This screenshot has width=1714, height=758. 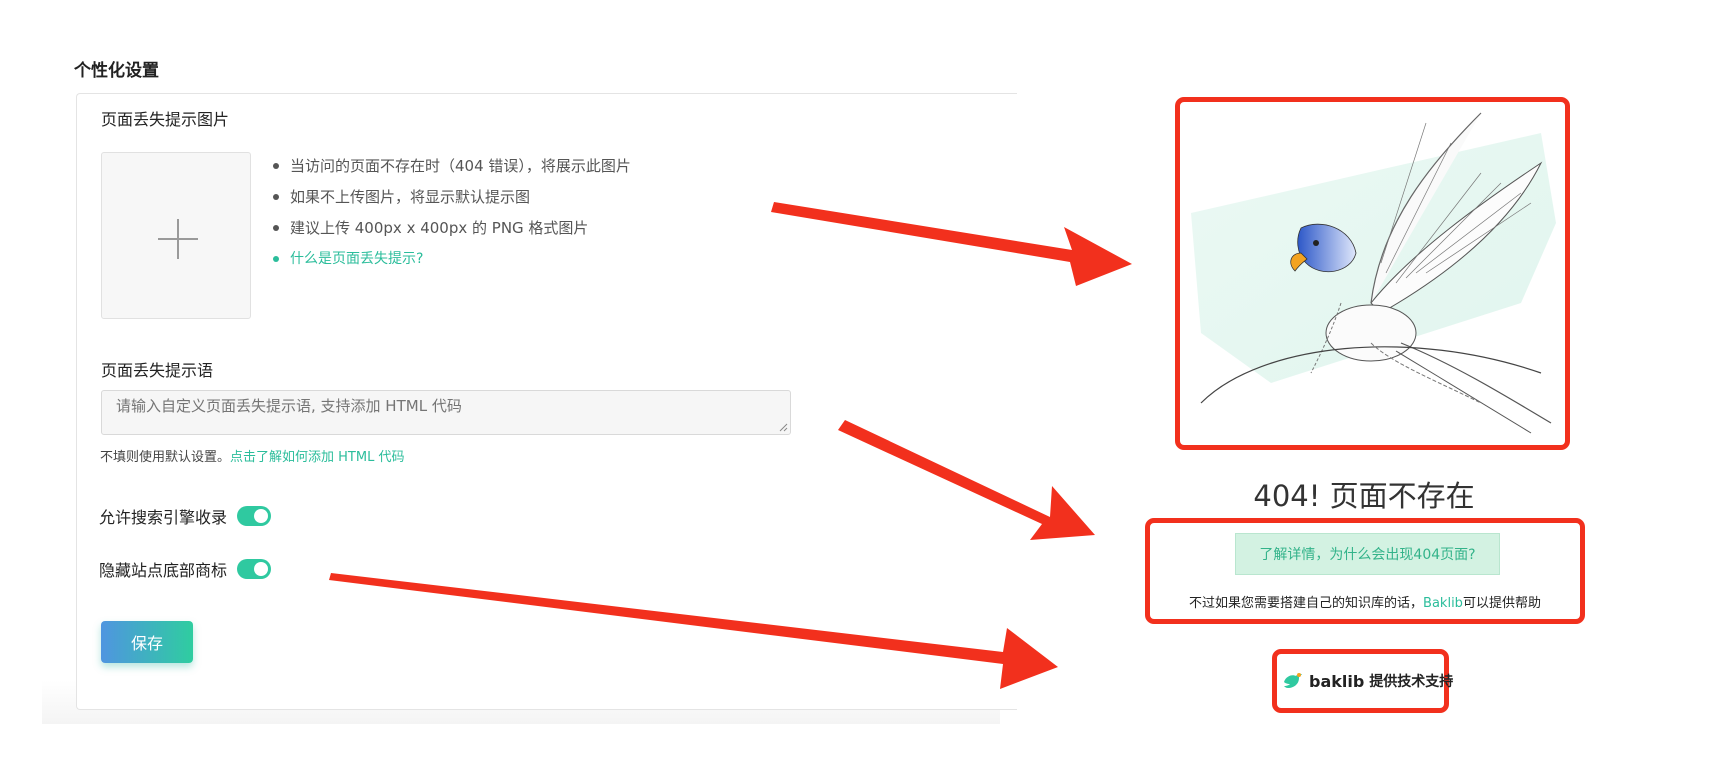 What do you see at coordinates (693, 631) in the screenshot?
I see `arrow-to-footer` at bounding box center [693, 631].